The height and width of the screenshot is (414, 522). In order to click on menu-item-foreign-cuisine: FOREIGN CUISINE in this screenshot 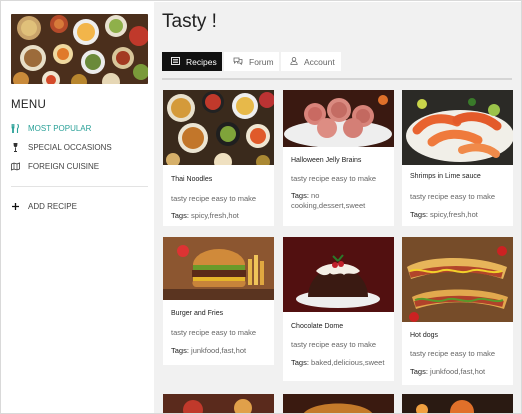, I will do `click(55, 166)`.